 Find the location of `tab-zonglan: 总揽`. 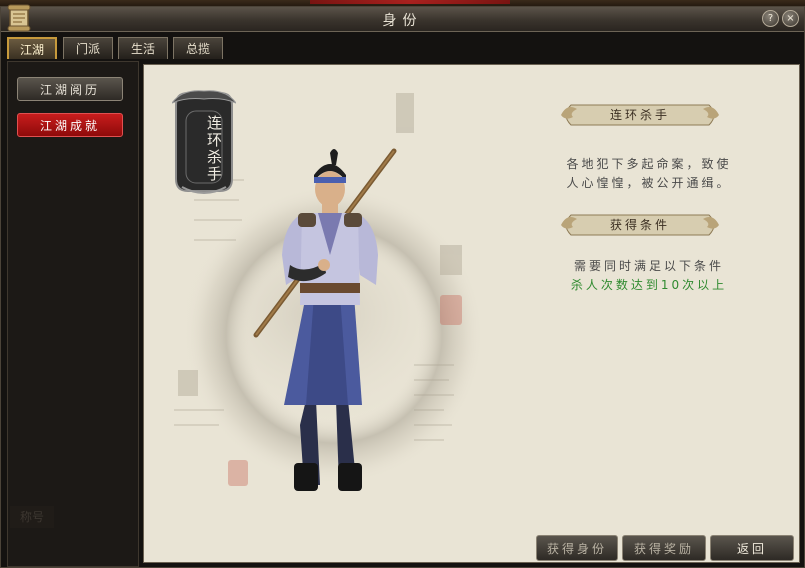

tab-zonglan: 总揽 is located at coordinates (198, 48).